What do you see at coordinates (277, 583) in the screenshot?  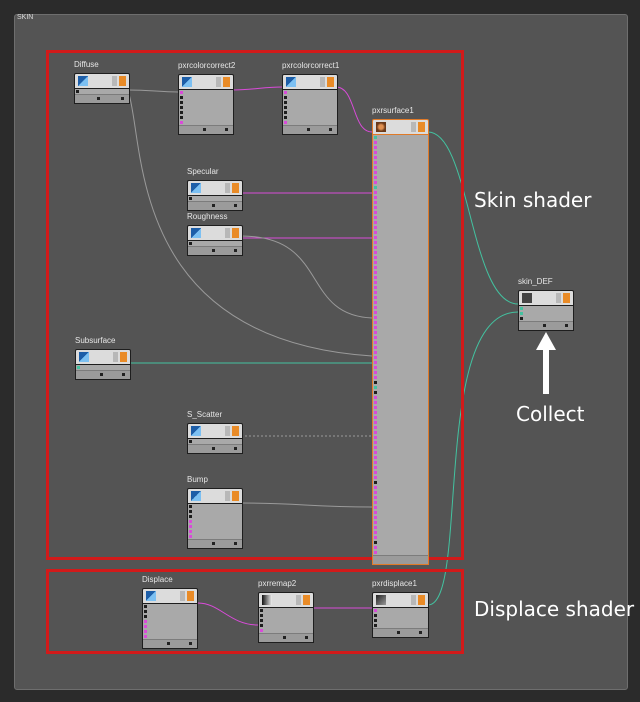 I see `node-title: pxrremap2` at bounding box center [277, 583].